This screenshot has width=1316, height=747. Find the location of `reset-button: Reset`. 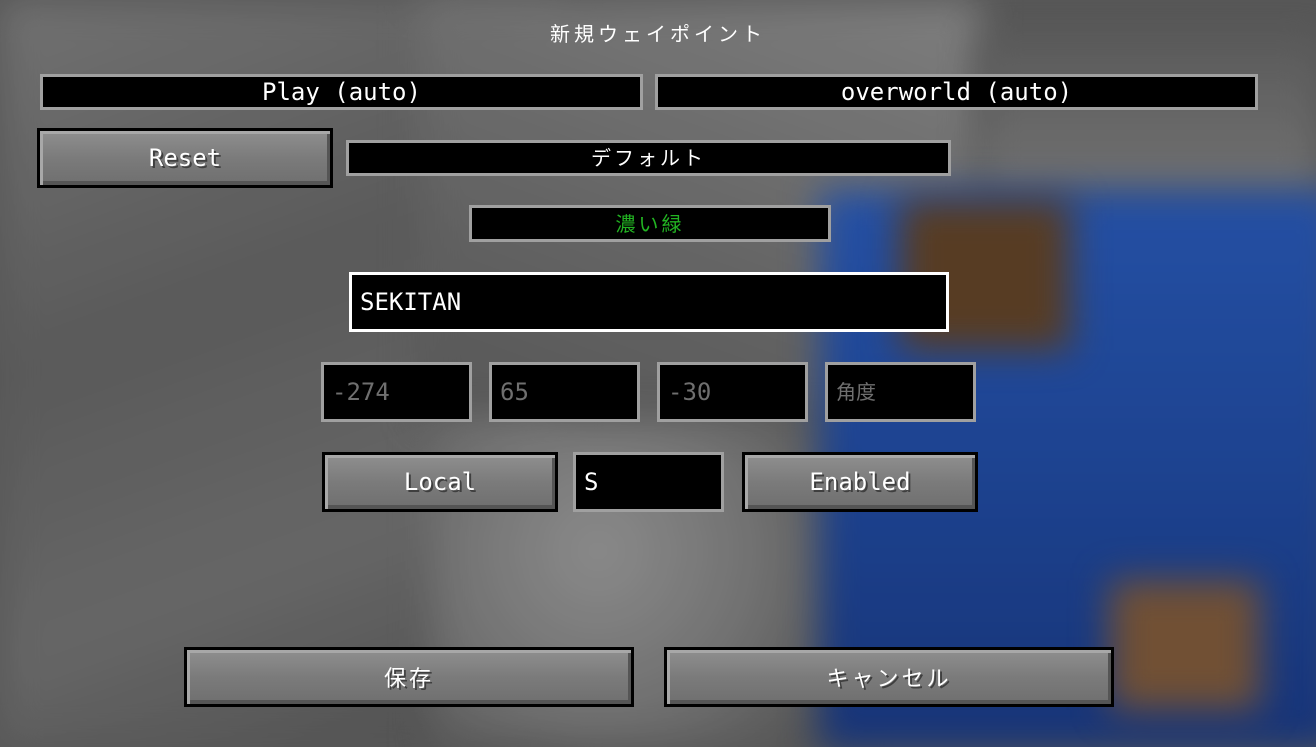

reset-button: Reset is located at coordinates (185, 158).